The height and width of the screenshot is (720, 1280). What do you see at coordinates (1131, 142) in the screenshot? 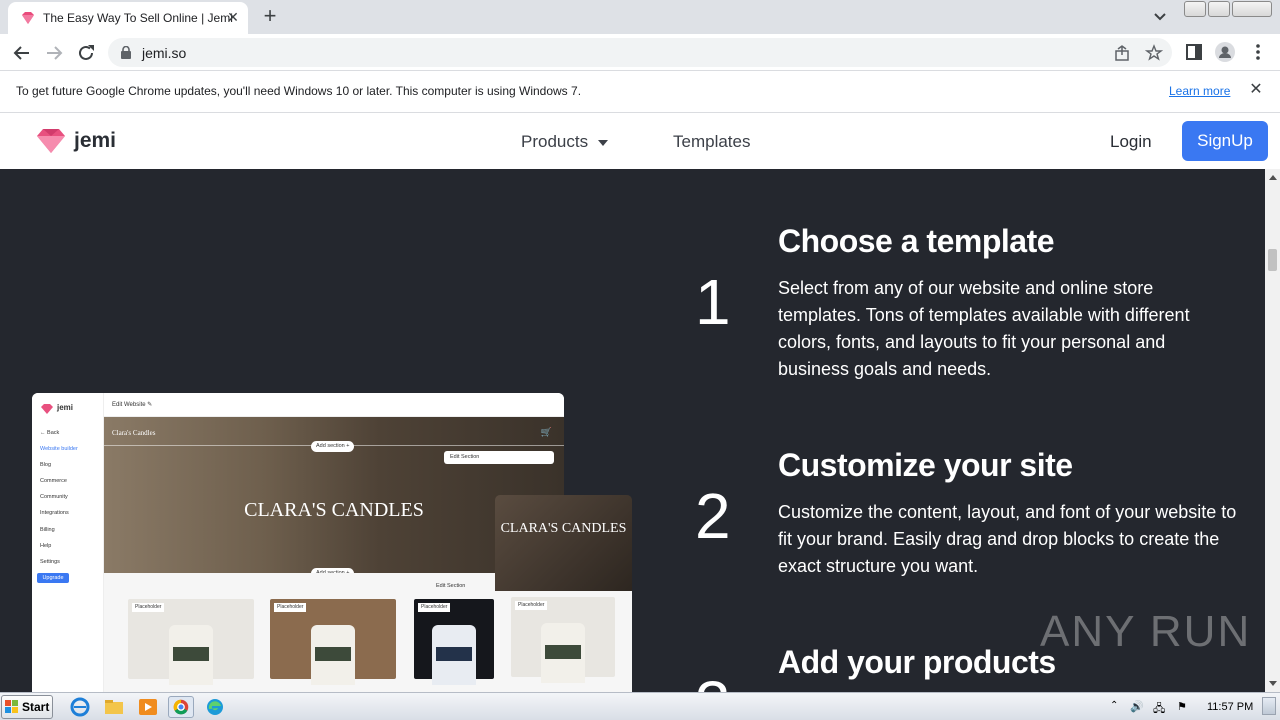
I see `login-link: Login` at bounding box center [1131, 142].